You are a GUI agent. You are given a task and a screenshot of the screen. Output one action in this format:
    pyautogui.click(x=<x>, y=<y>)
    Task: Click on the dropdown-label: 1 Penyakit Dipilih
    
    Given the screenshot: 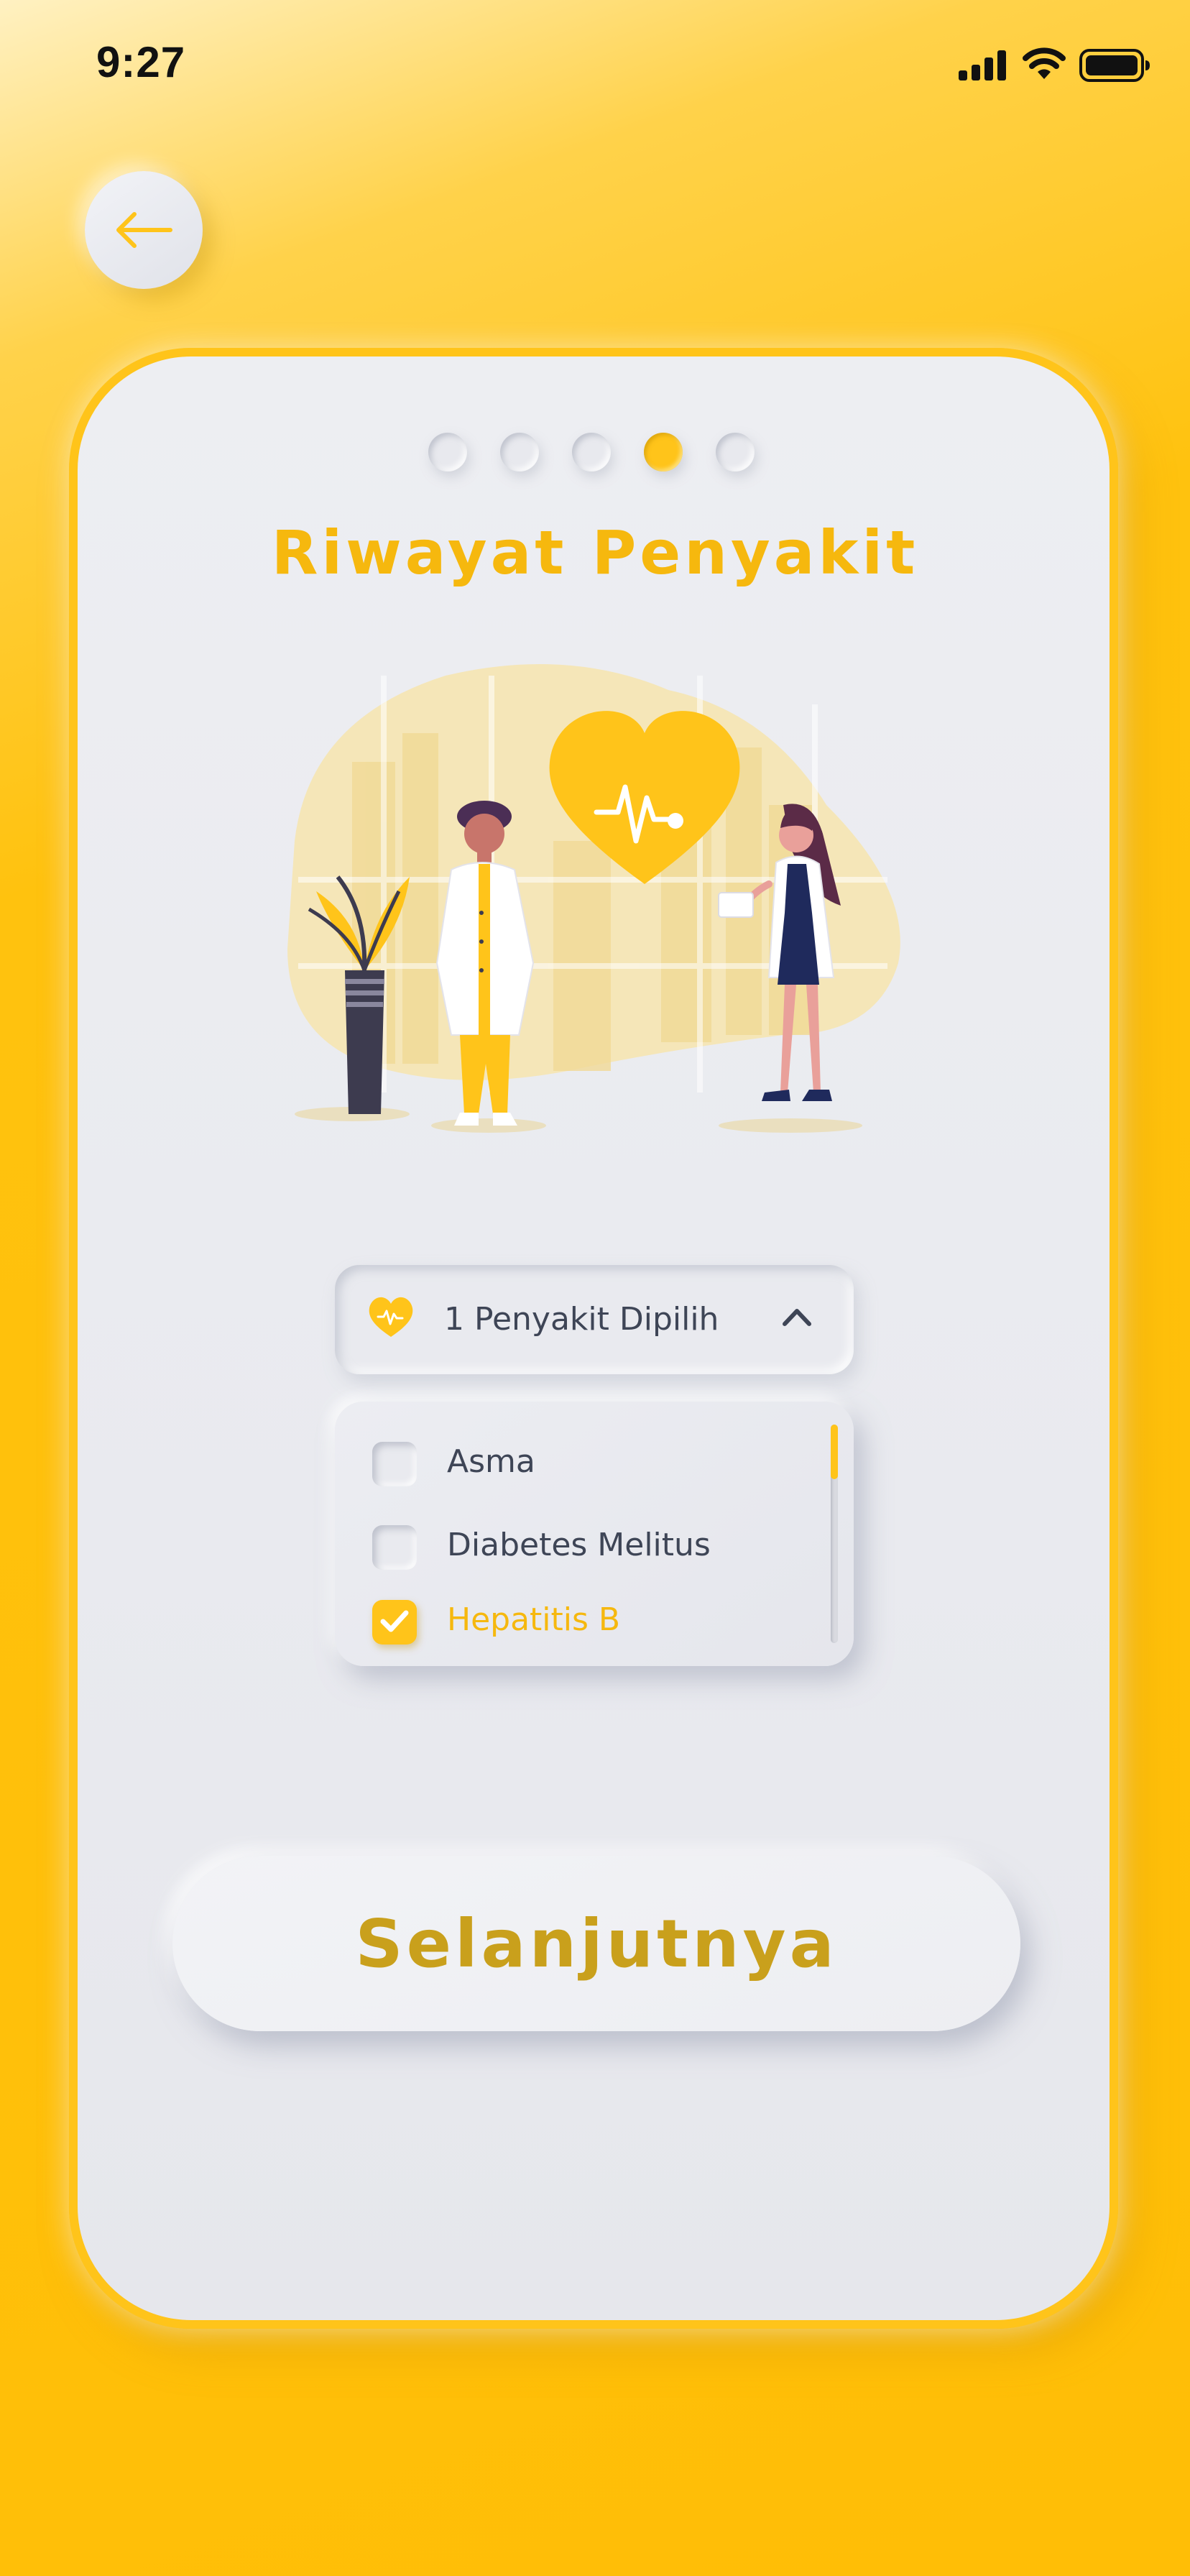 What is the action you would take?
    pyautogui.click(x=581, y=1319)
    